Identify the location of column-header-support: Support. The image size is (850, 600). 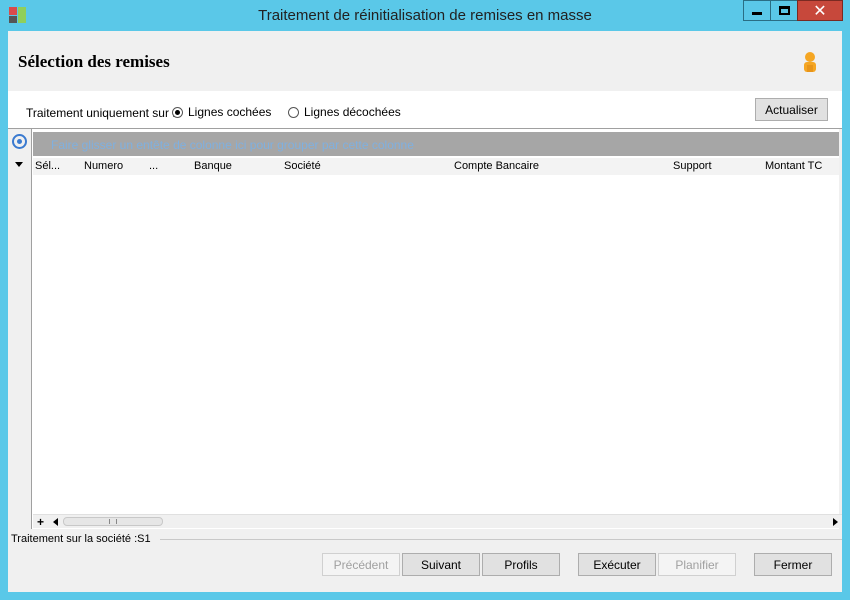
(692, 166).